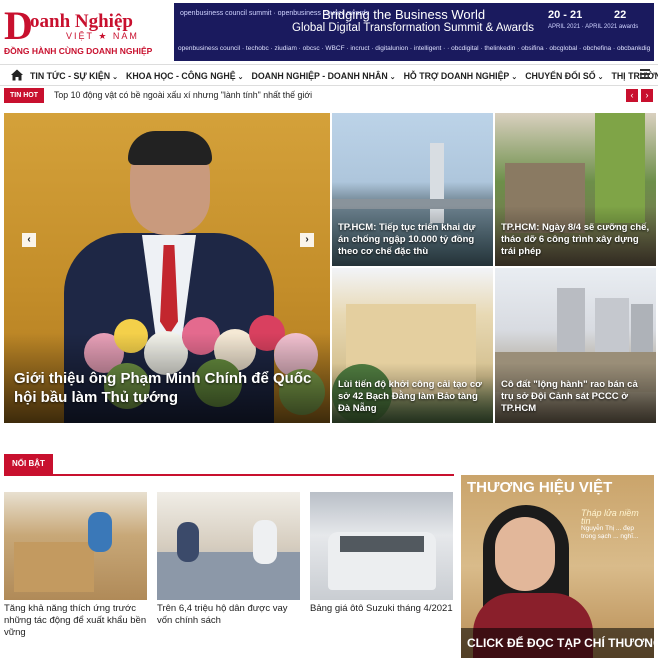 The width and height of the screenshot is (658, 658). I want to click on hamburger-menu-icon, so click(645, 74).